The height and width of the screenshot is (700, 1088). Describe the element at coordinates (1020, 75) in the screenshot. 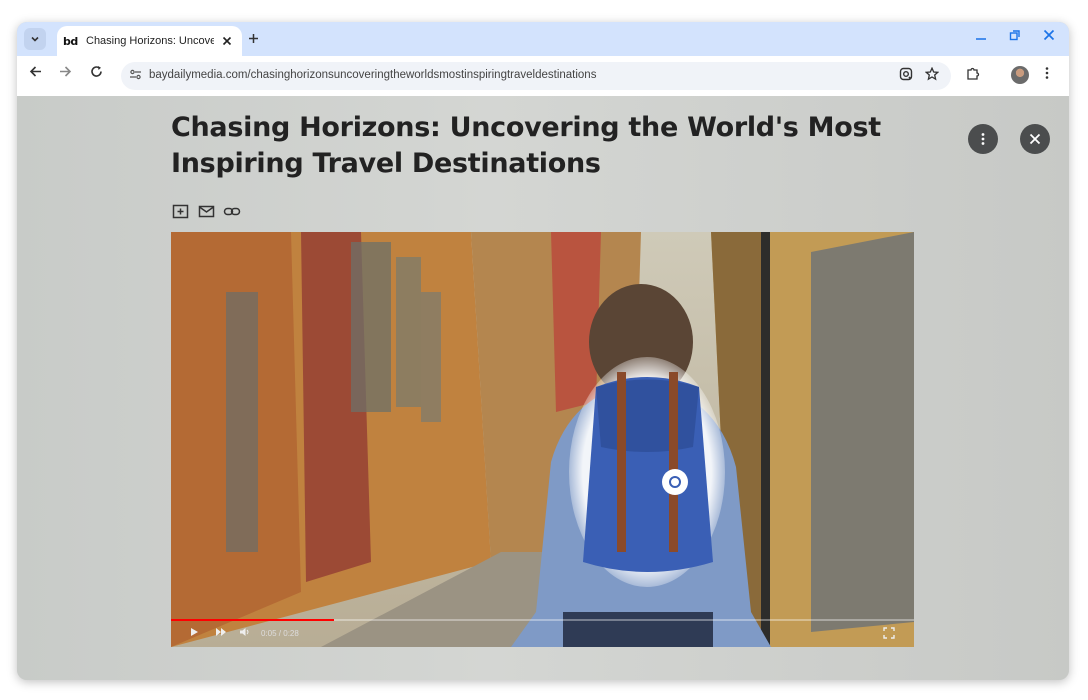

I see `profile-avatar` at that location.